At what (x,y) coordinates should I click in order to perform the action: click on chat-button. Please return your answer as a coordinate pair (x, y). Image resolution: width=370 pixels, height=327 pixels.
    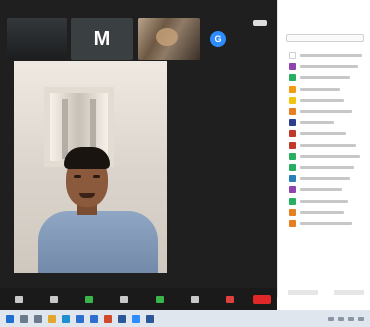
    Looking at the image, I should click on (124, 299).